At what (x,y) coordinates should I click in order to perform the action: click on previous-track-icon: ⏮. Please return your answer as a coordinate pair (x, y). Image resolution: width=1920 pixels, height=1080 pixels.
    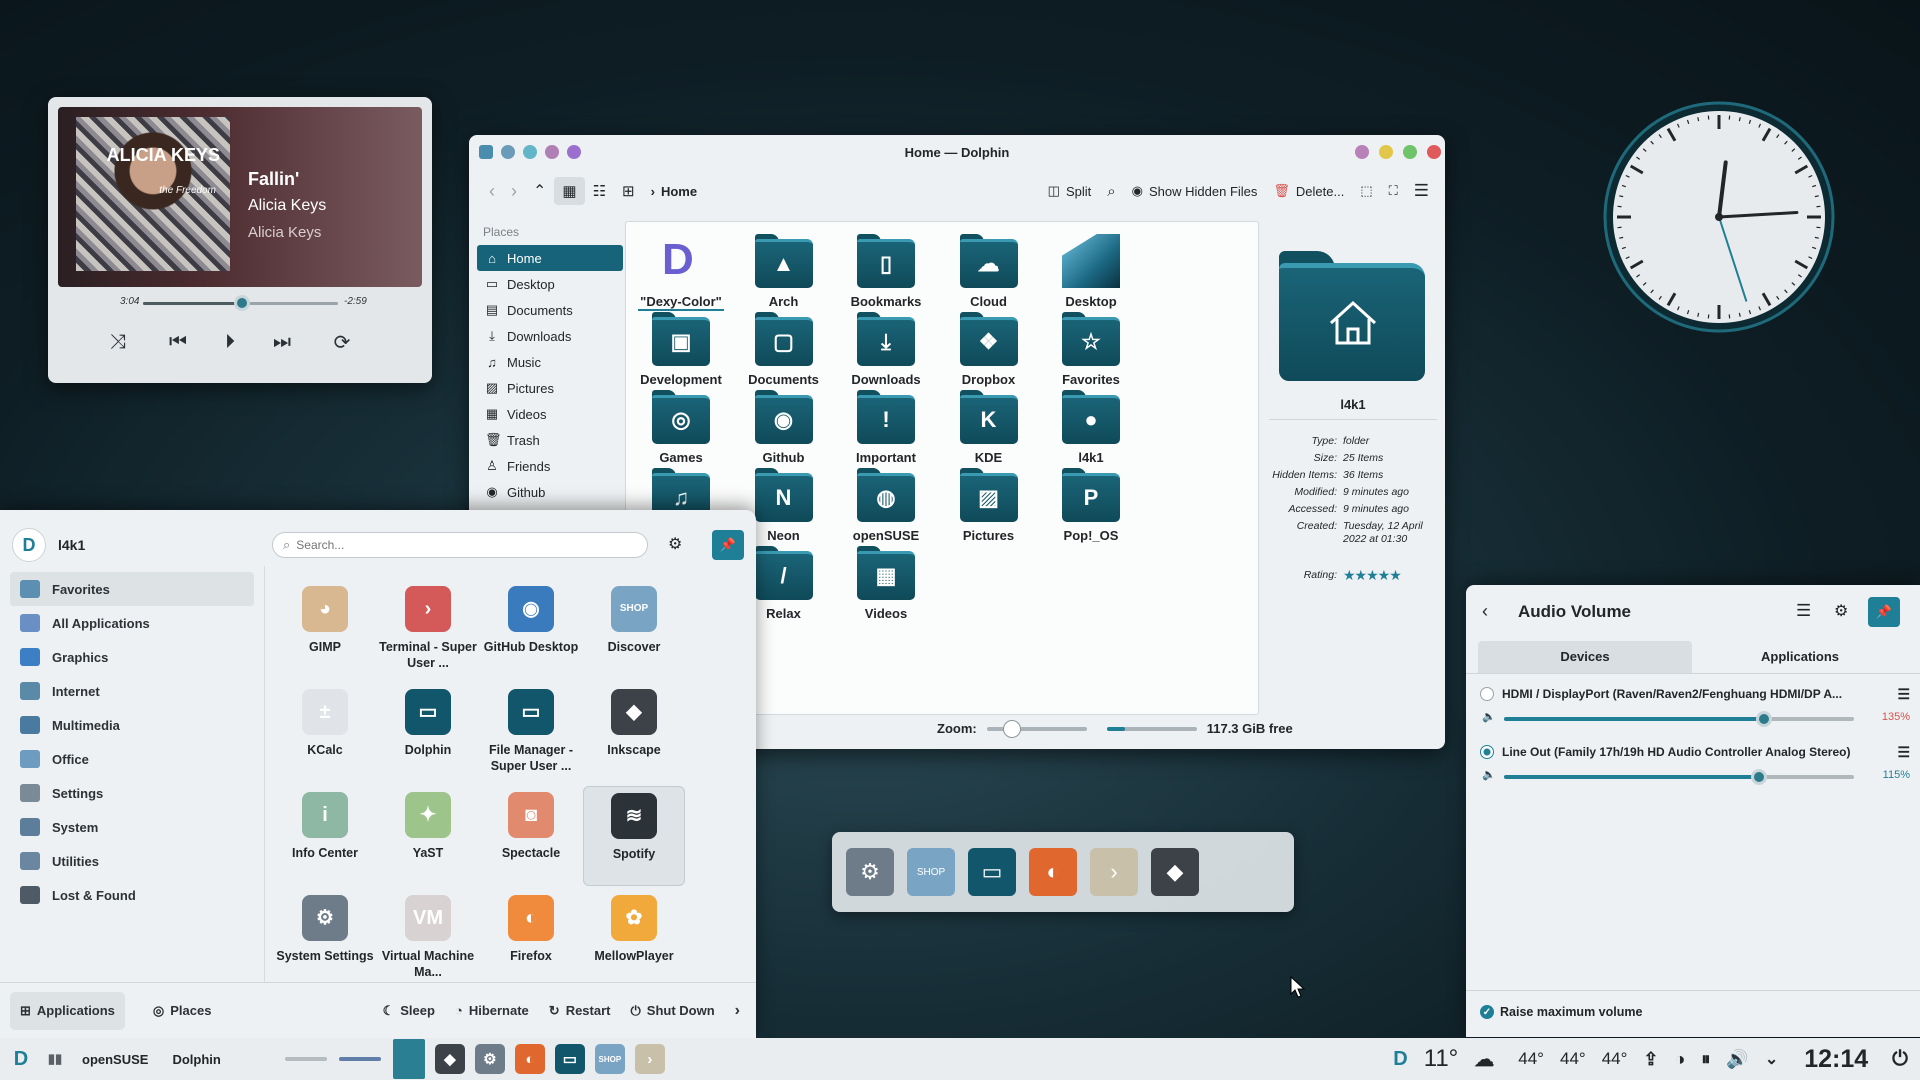
    Looking at the image, I should click on (178, 342).